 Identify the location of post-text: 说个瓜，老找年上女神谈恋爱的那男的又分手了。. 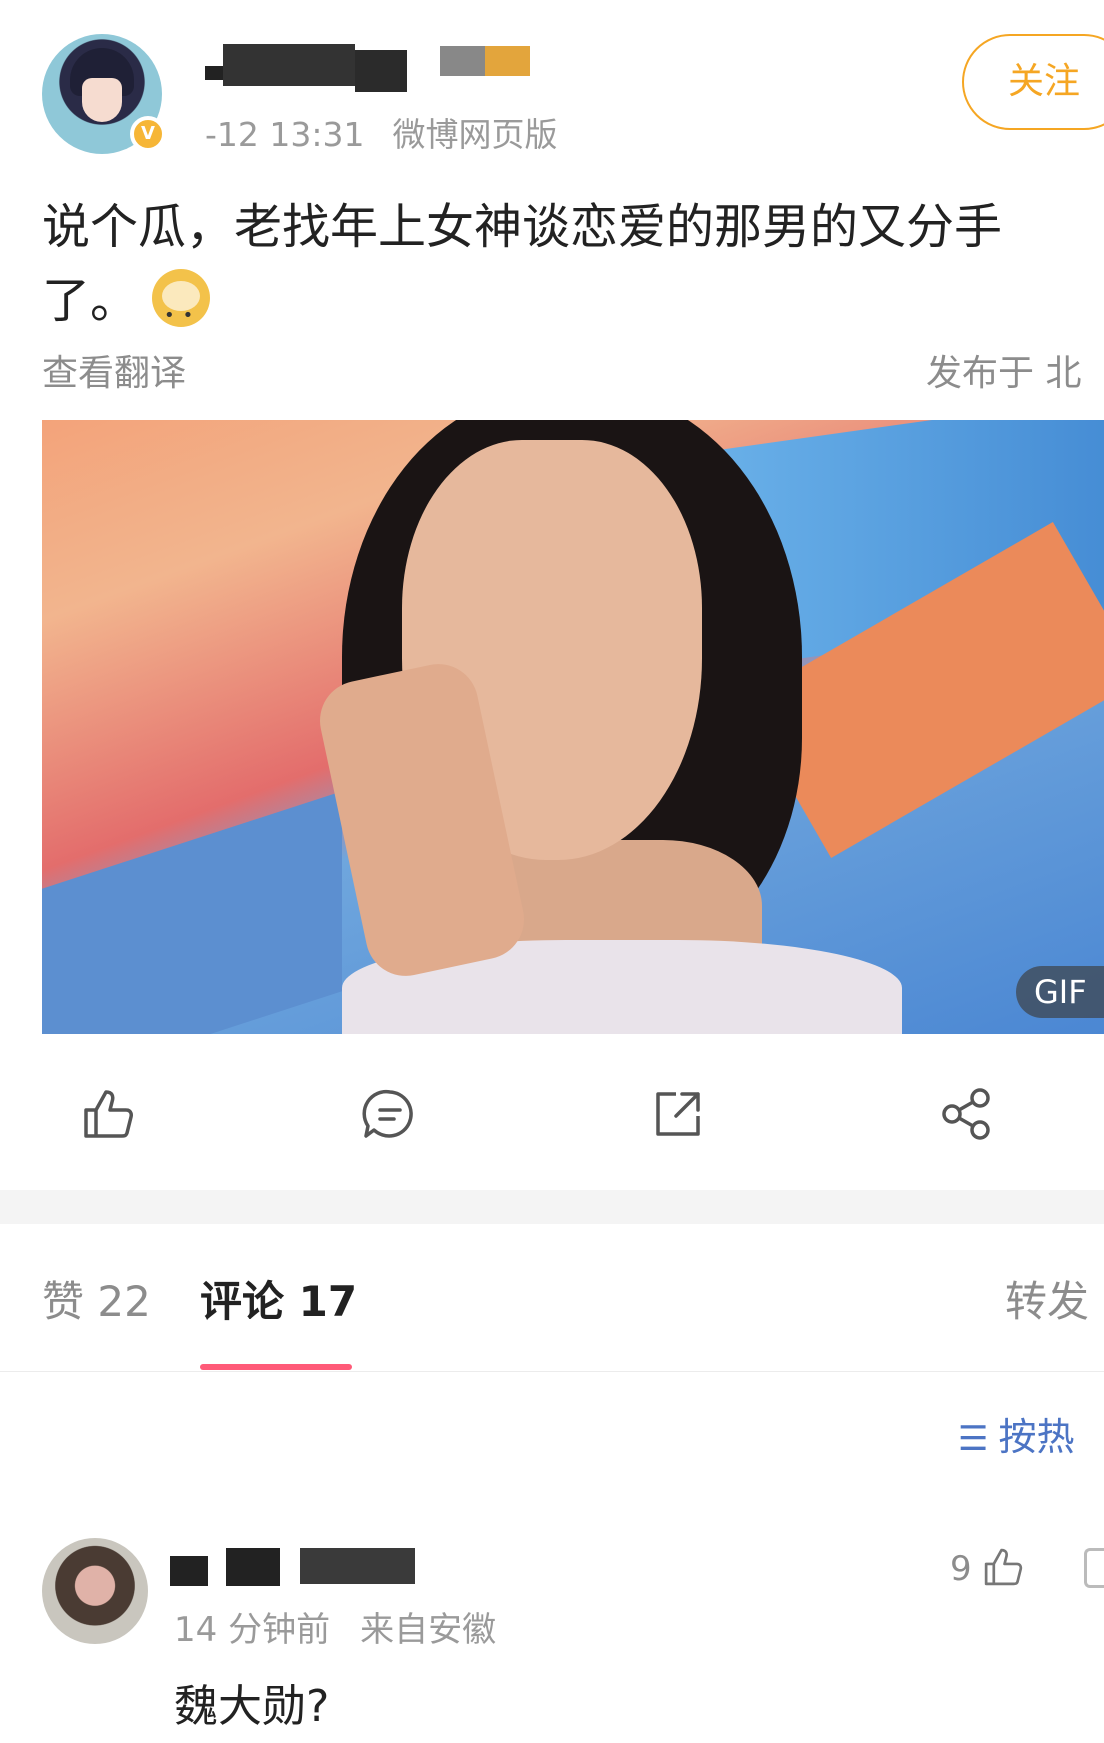
(562, 271).